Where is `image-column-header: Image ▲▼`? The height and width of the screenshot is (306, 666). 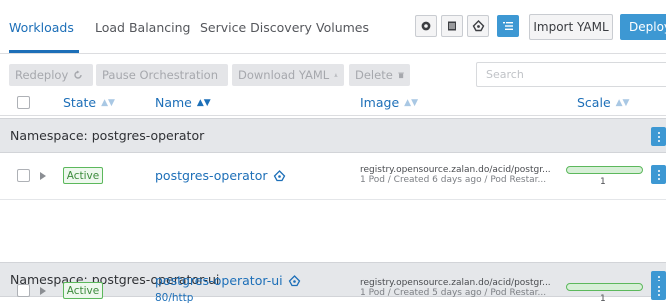 image-column-header: Image ▲▼ is located at coordinates (389, 102).